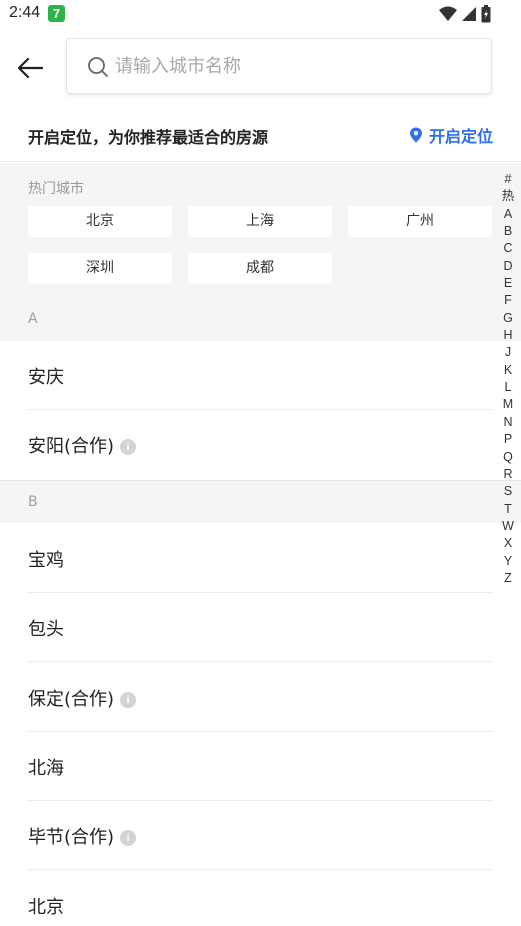 This screenshot has width=521, height=926. I want to click on index-letter: #, so click(508, 179).